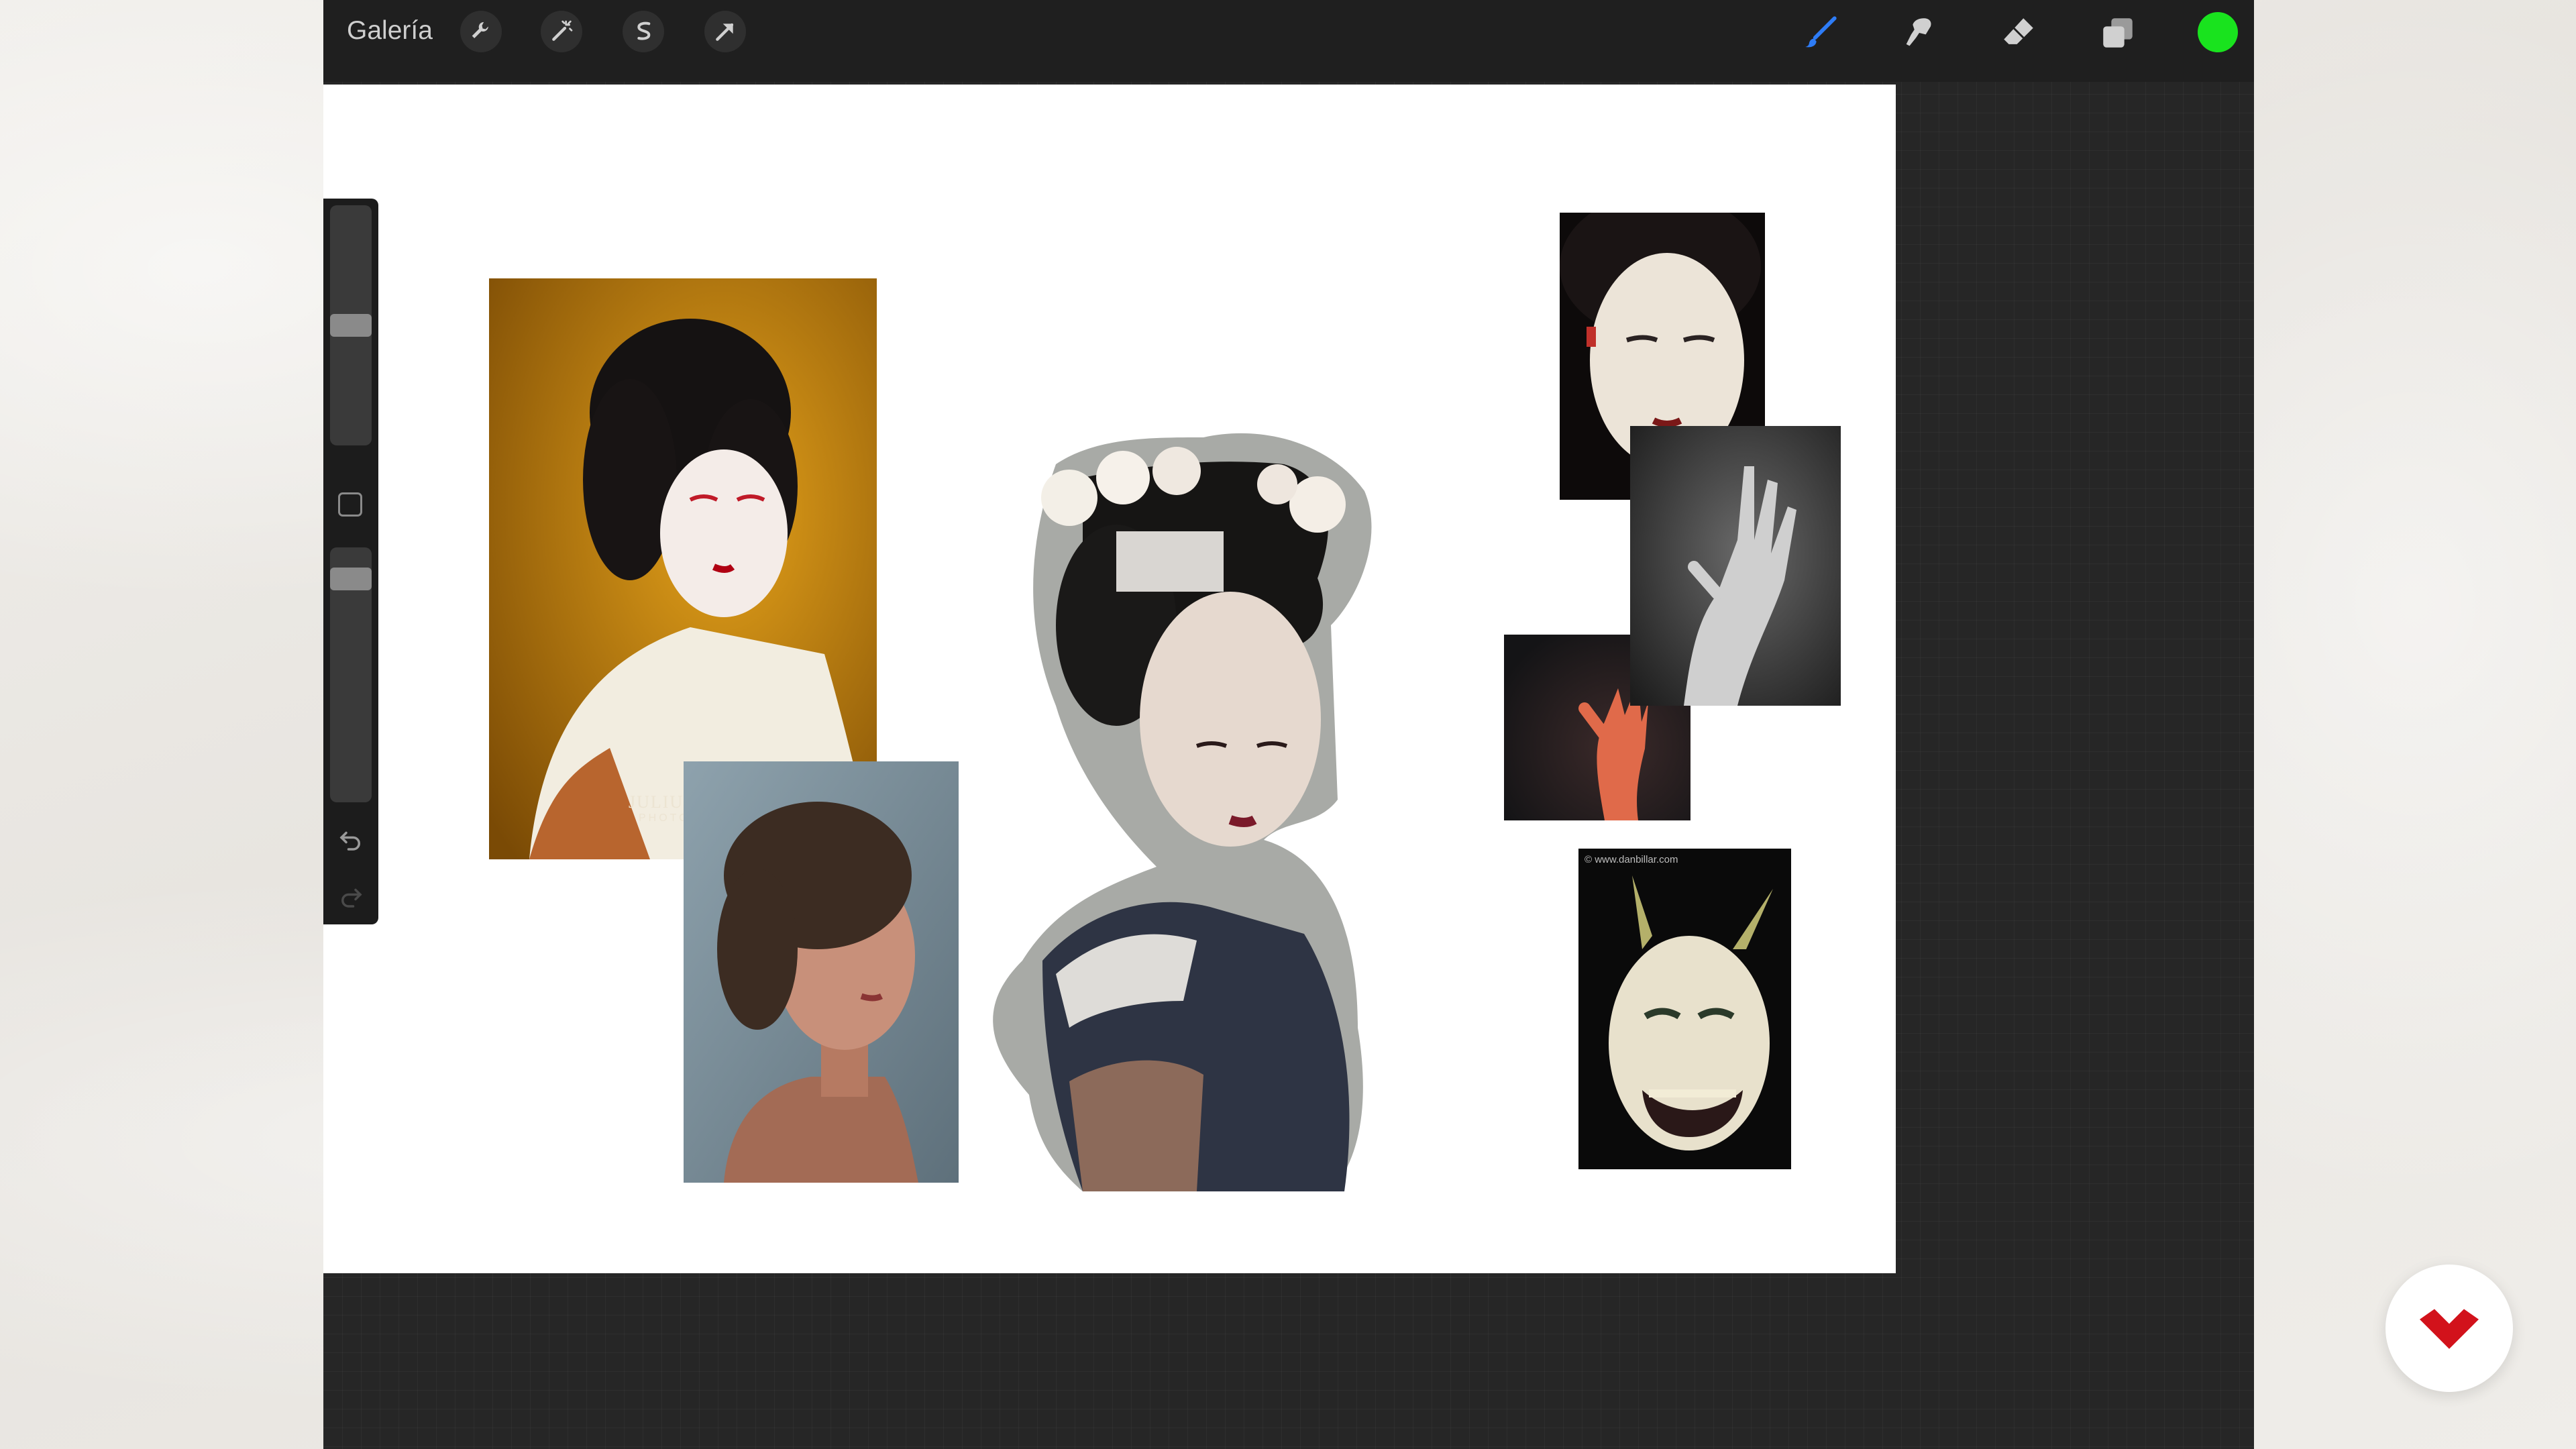 The width and height of the screenshot is (2576, 1449). What do you see at coordinates (664, 818) in the screenshot?
I see `watermark-photo: PHOTO` at bounding box center [664, 818].